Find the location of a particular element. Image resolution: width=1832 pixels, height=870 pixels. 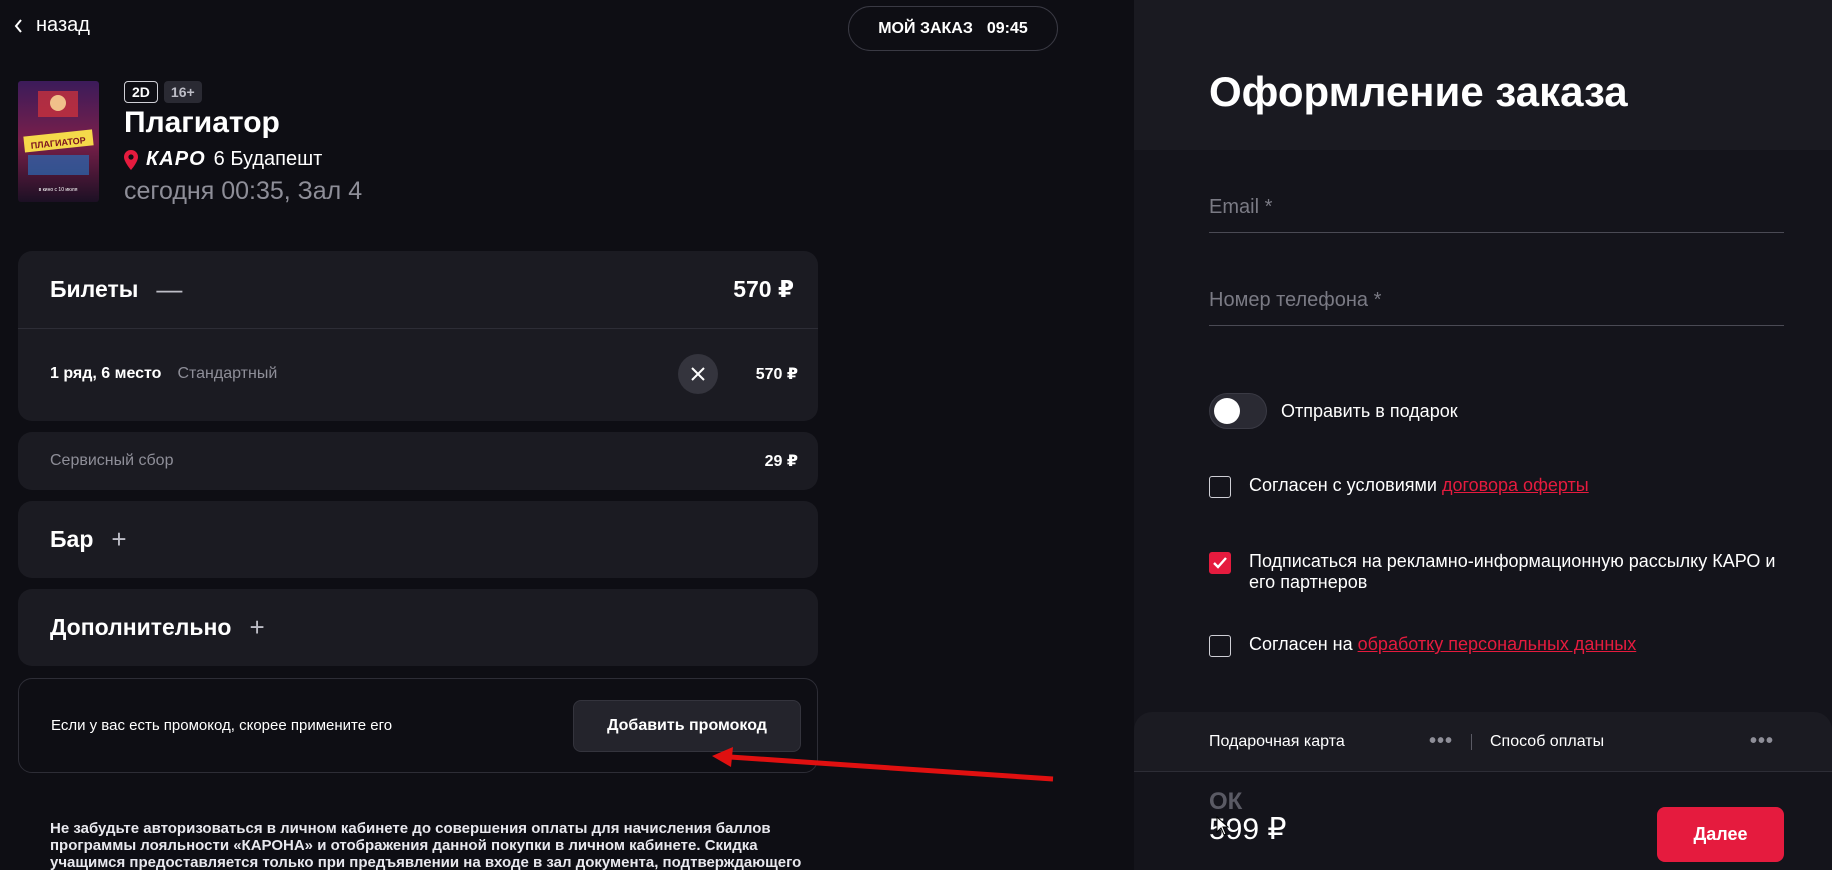

offer-contract-link: договора оферты is located at coordinates (1515, 485).